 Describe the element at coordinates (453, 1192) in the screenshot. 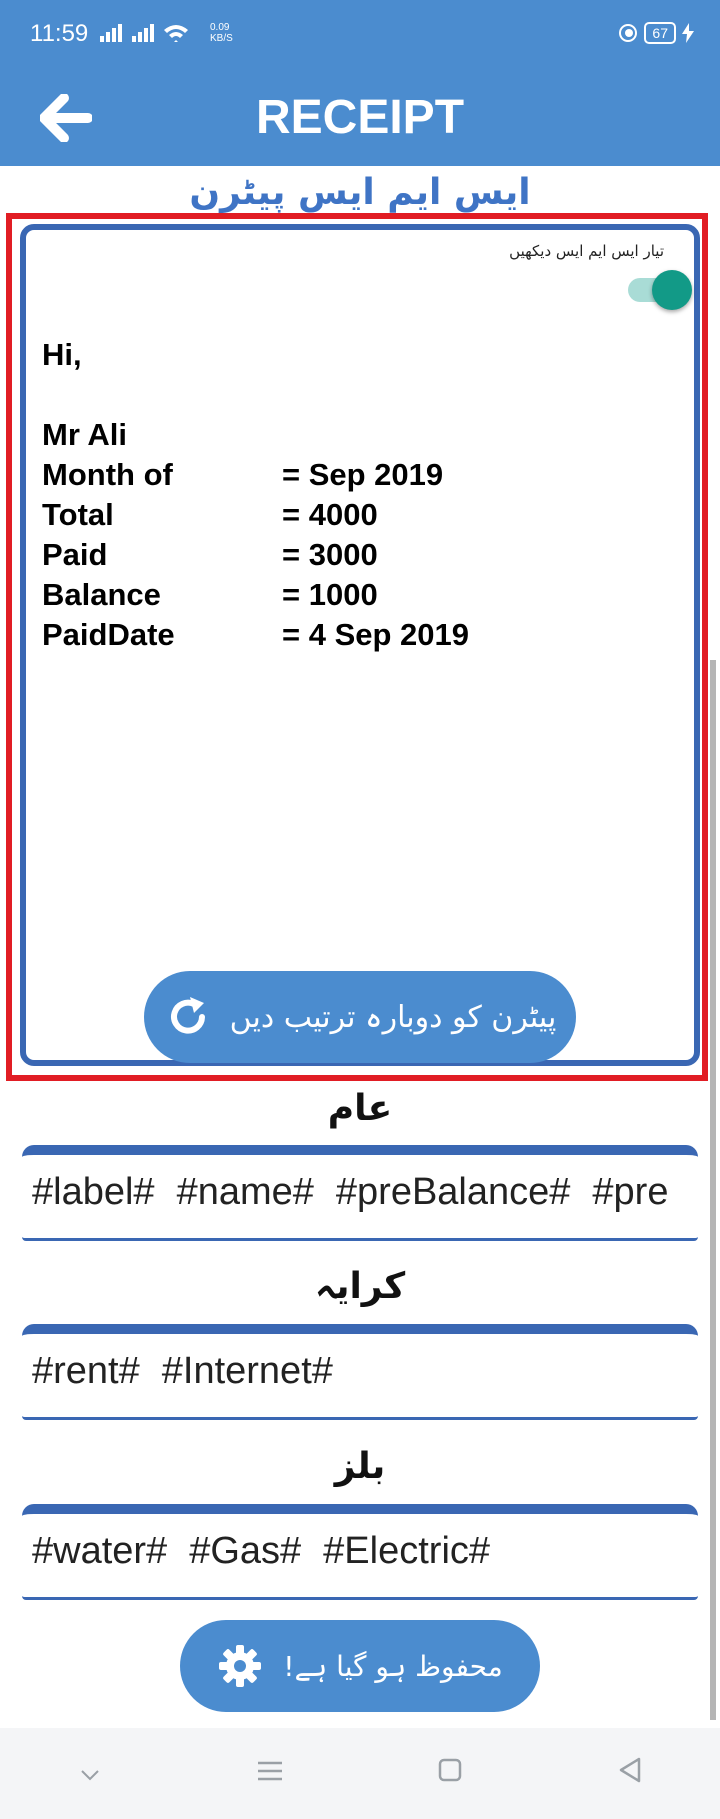

I see `tag-chip: #preBalance#` at that location.